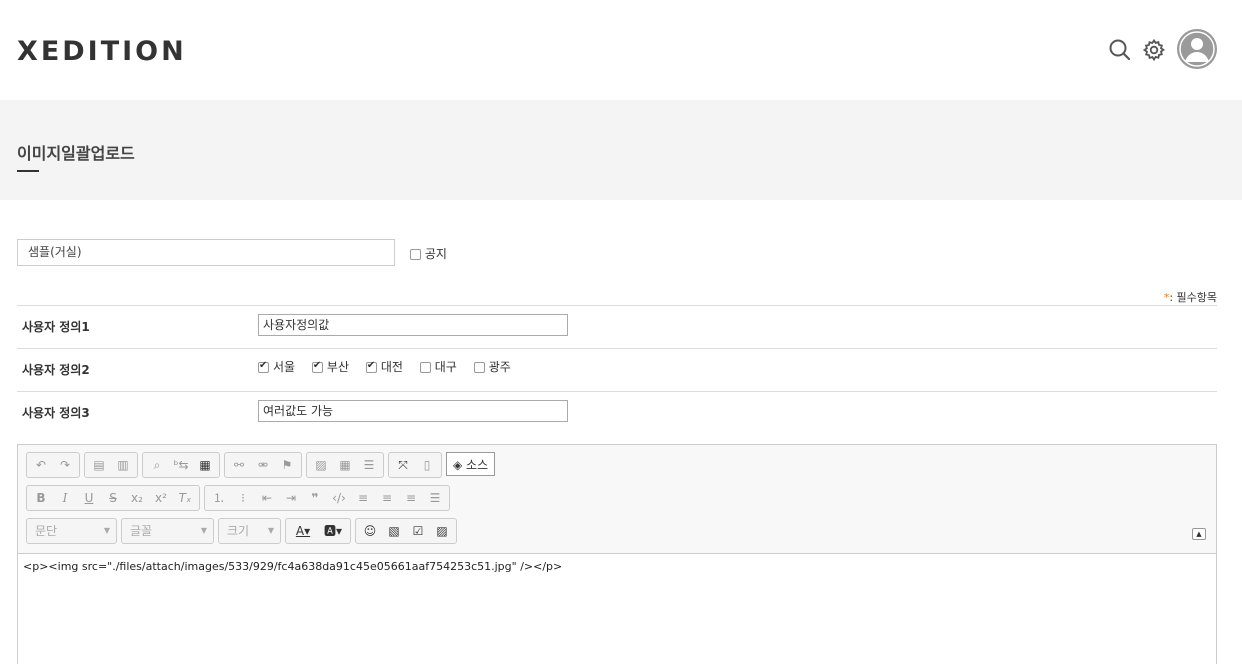  I want to click on toolbar-collapse-button: ▲, so click(1199, 534).